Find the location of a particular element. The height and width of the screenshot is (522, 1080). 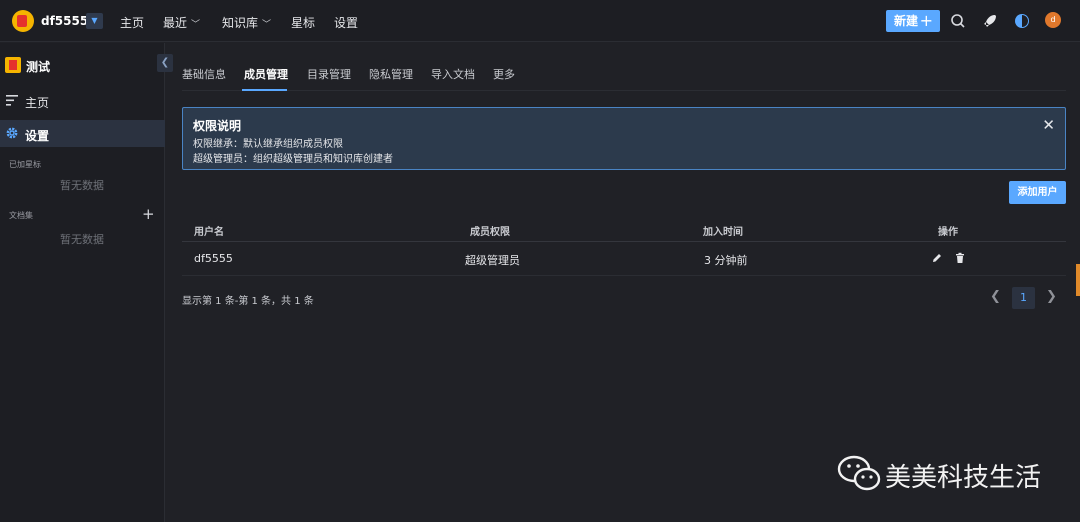

column-header-joined: 加入时间 is located at coordinates (723, 232).